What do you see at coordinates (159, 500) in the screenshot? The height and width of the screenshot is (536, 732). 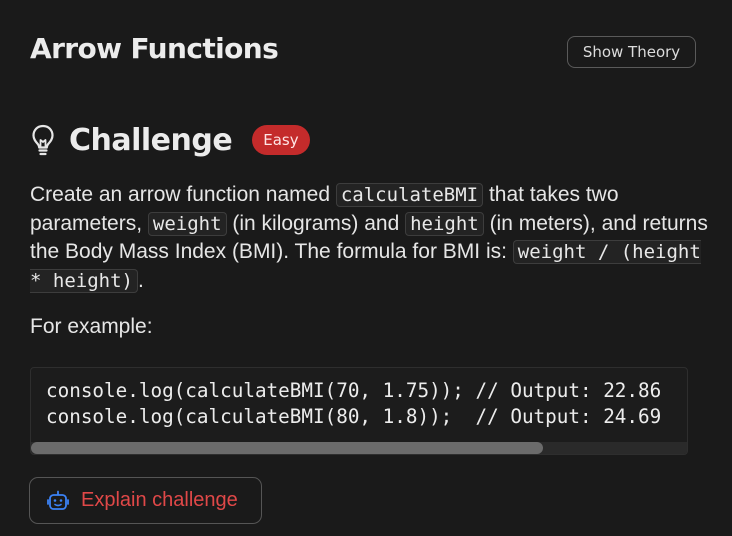 I see `explain-challenge-label: Explain challenge` at bounding box center [159, 500].